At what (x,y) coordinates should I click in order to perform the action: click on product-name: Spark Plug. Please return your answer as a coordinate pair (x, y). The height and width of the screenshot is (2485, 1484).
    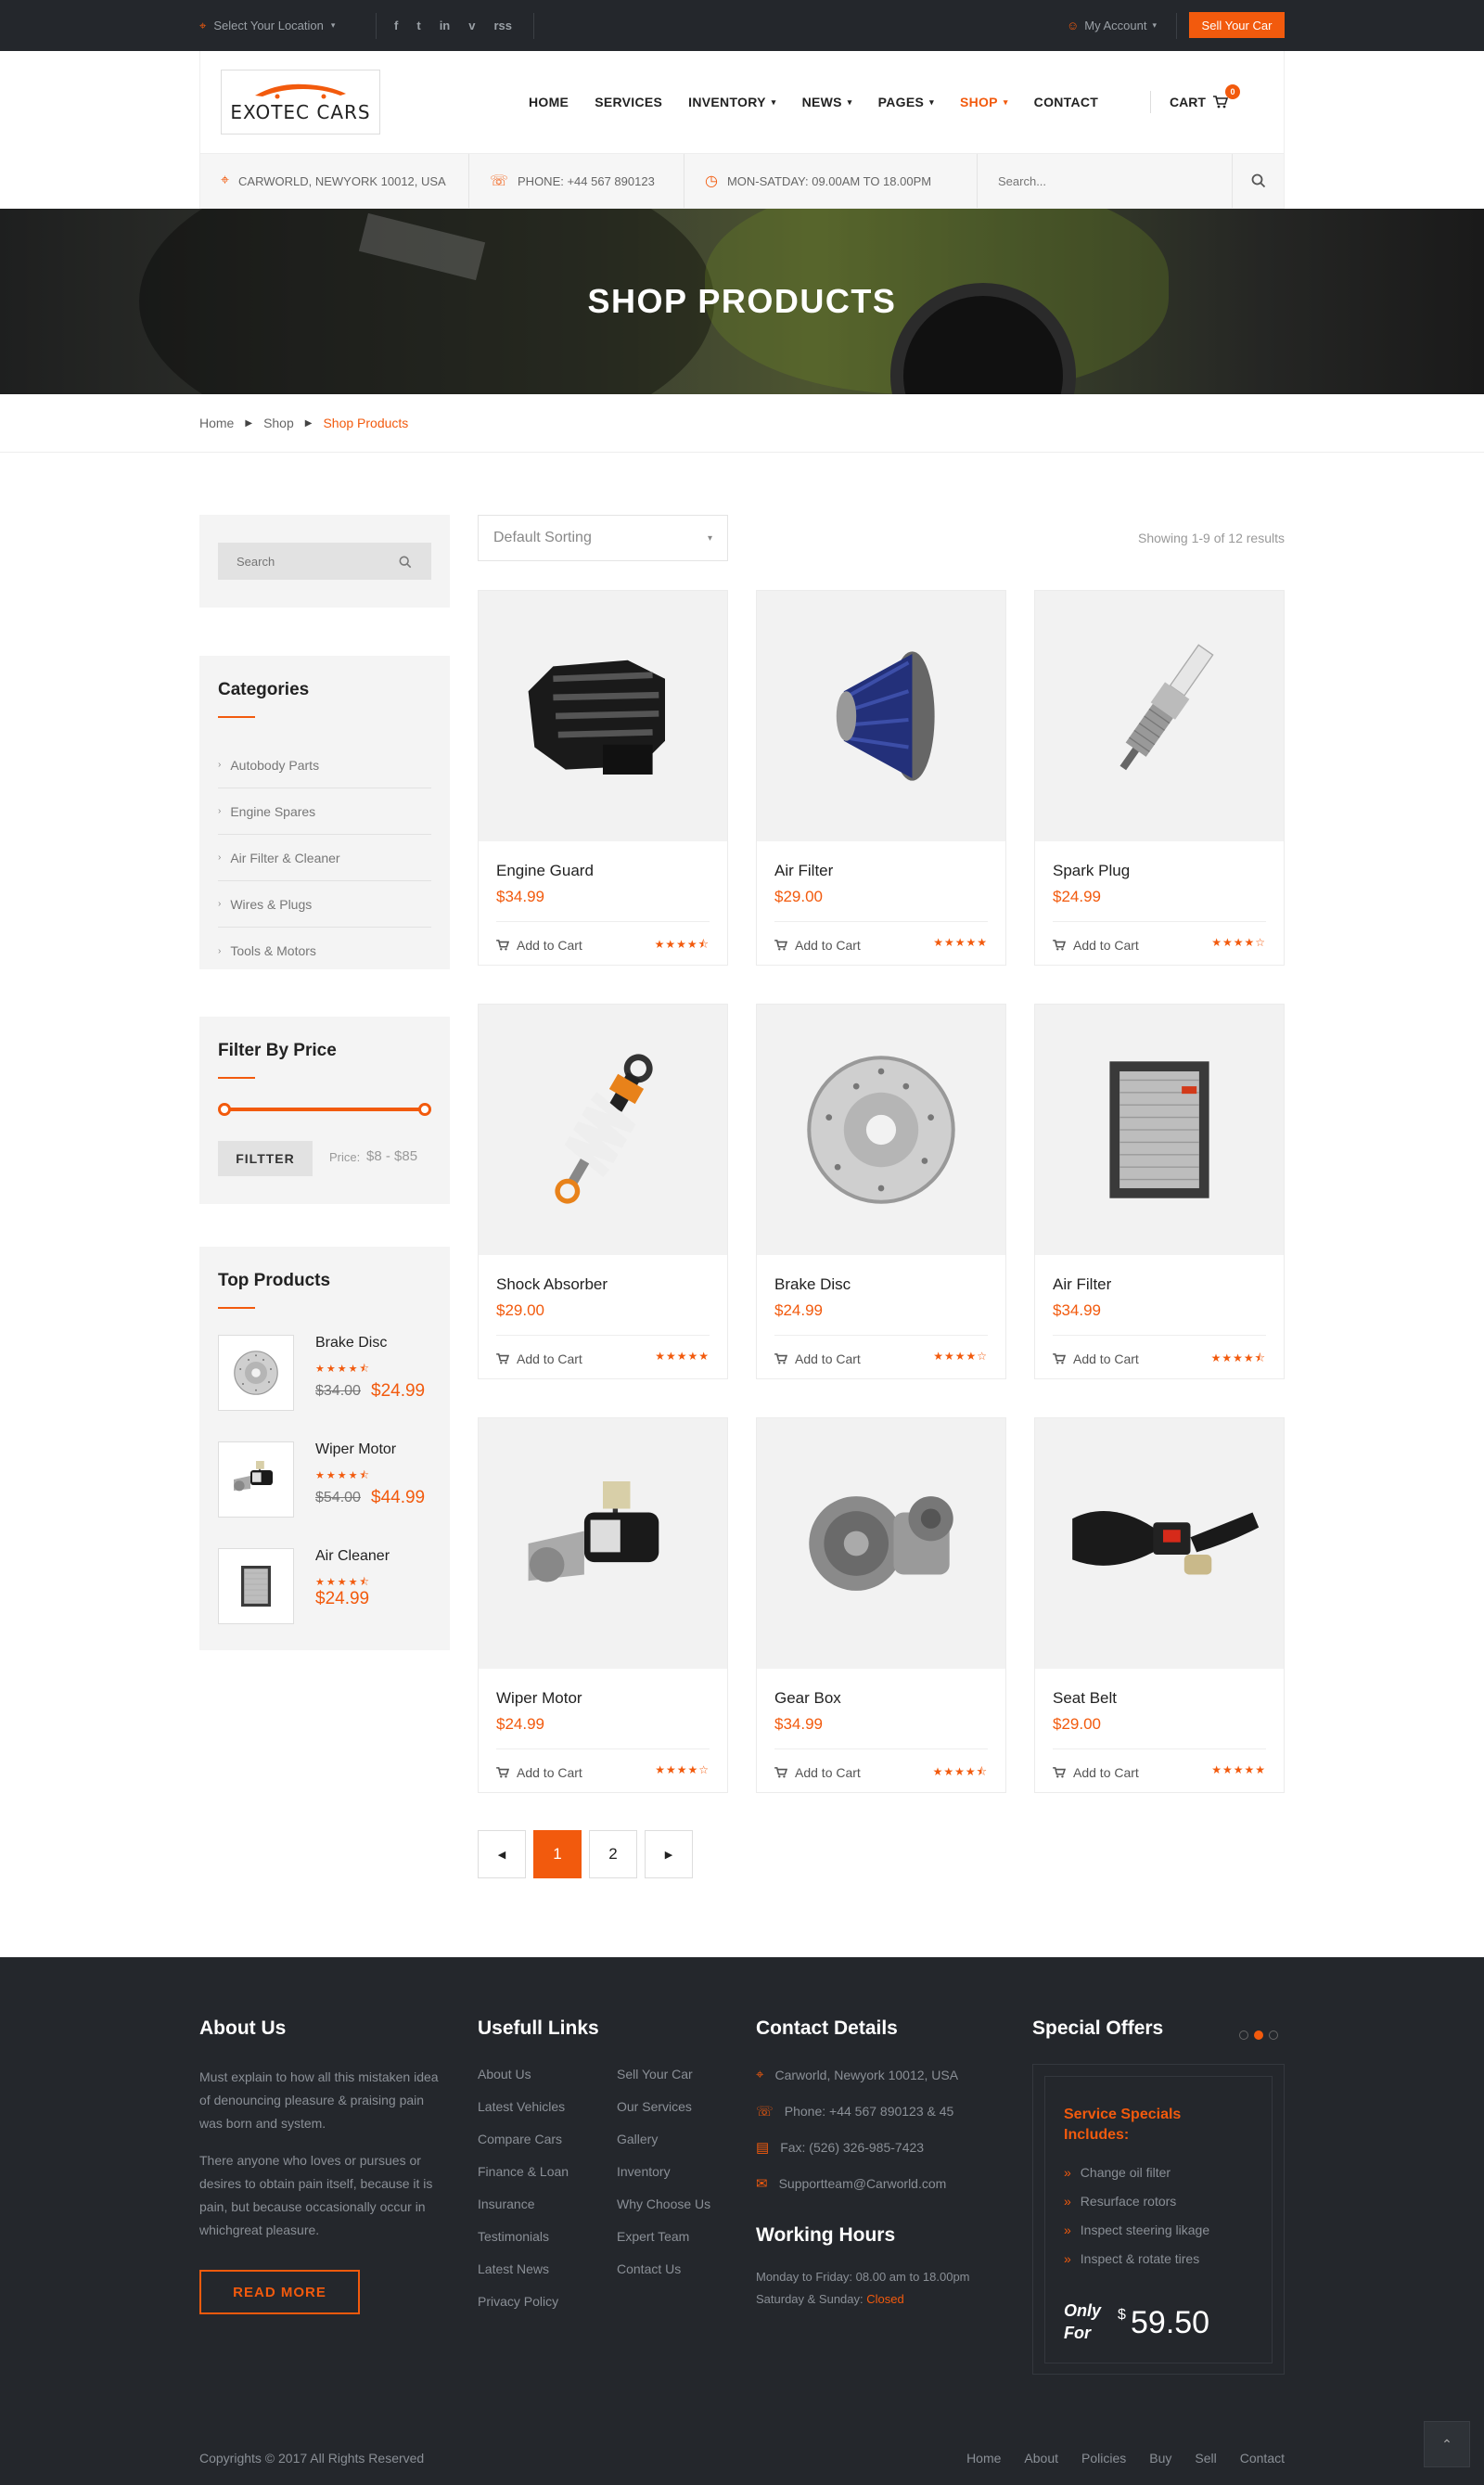
    Looking at the image, I should click on (1091, 871).